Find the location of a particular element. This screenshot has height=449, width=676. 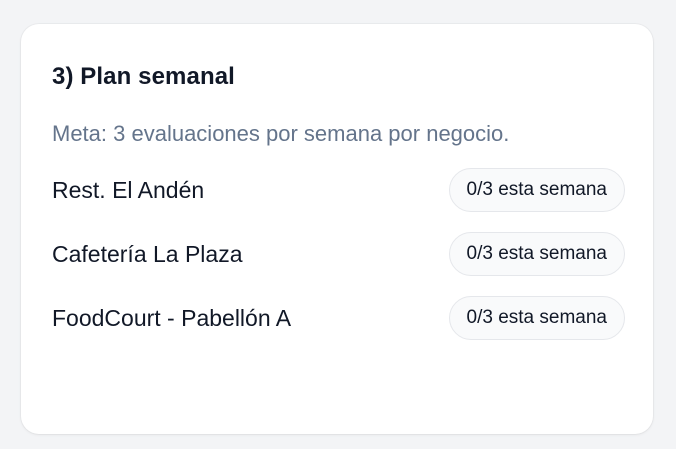

business-row: Rest. El Andén 0/3 esta semana is located at coordinates (338, 190).